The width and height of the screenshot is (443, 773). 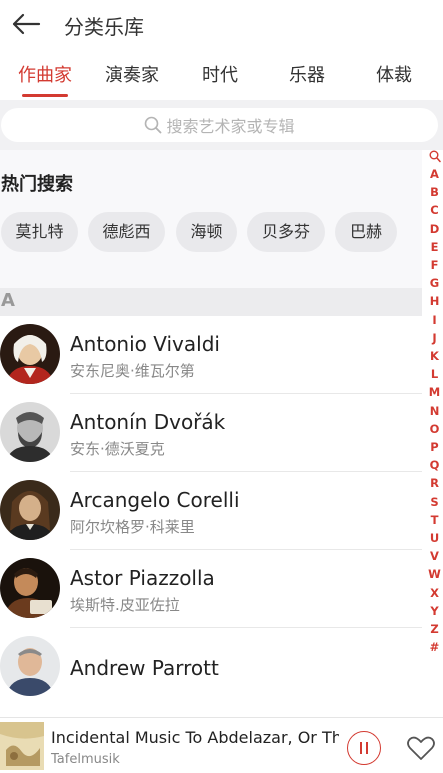 What do you see at coordinates (85, 759) in the screenshot?
I see `song-artist: Tafelmusik` at bounding box center [85, 759].